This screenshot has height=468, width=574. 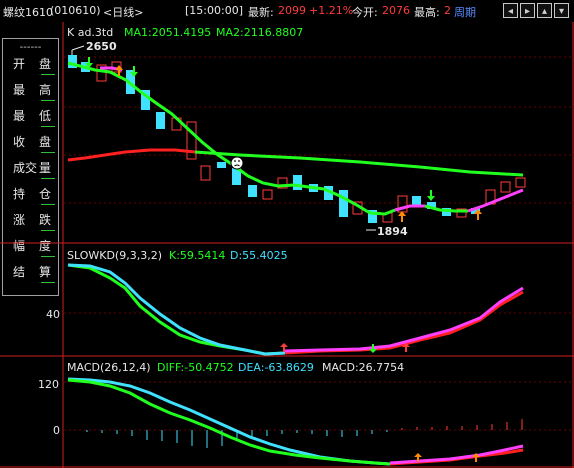 I want to click on sad-face-icon, so click(x=237, y=163).